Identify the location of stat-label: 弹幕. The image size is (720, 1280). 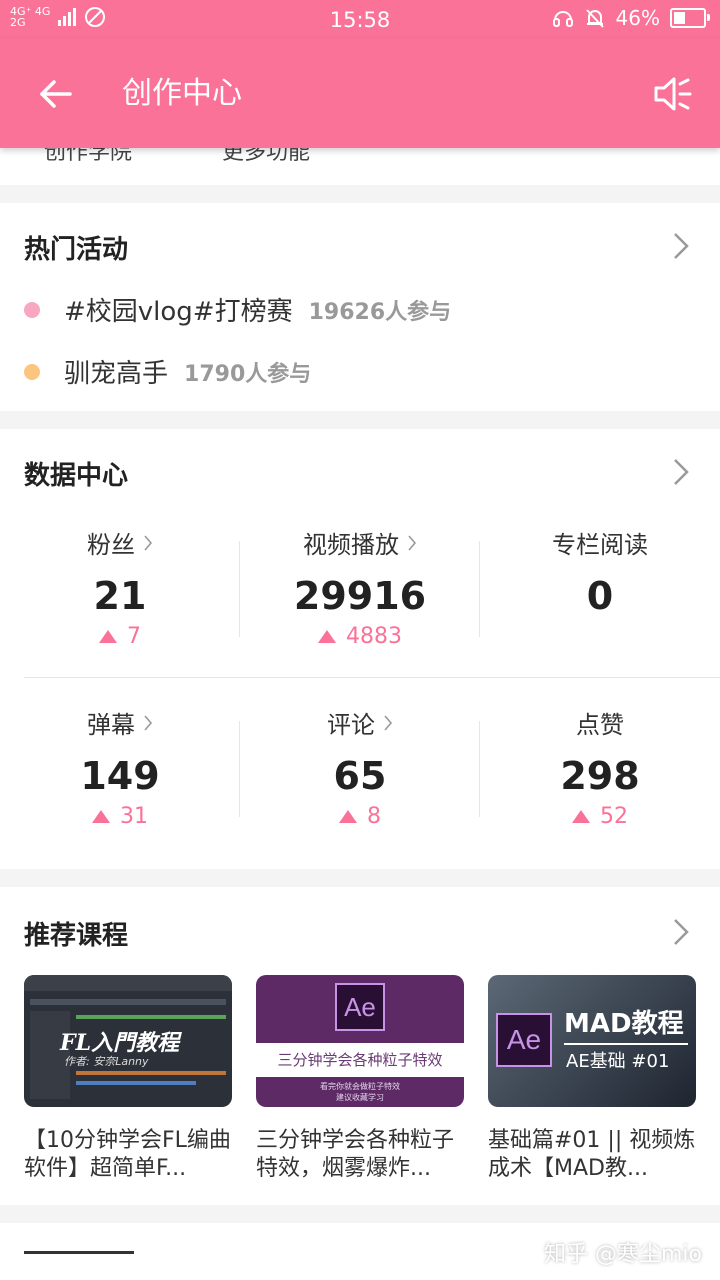
(111, 725).